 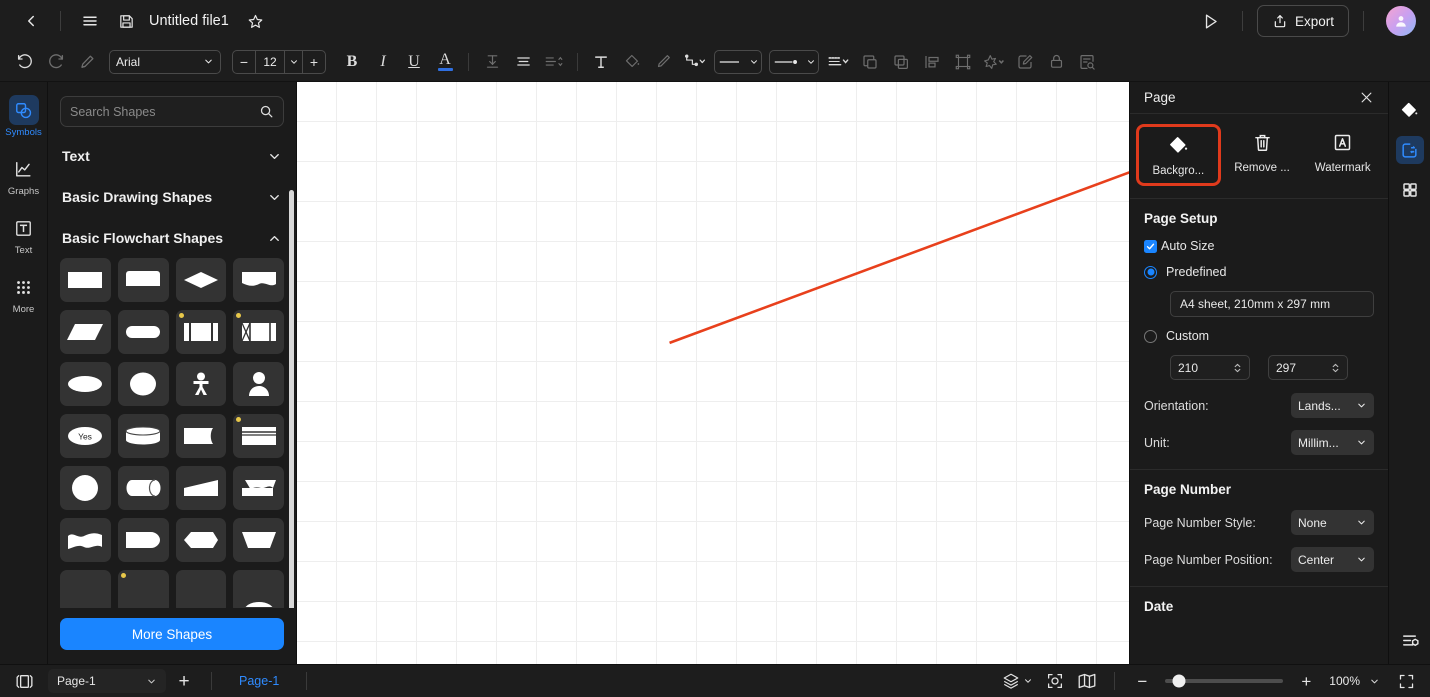 What do you see at coordinates (291, 399) in the screenshot?
I see `shapes-panel-scrollbar` at bounding box center [291, 399].